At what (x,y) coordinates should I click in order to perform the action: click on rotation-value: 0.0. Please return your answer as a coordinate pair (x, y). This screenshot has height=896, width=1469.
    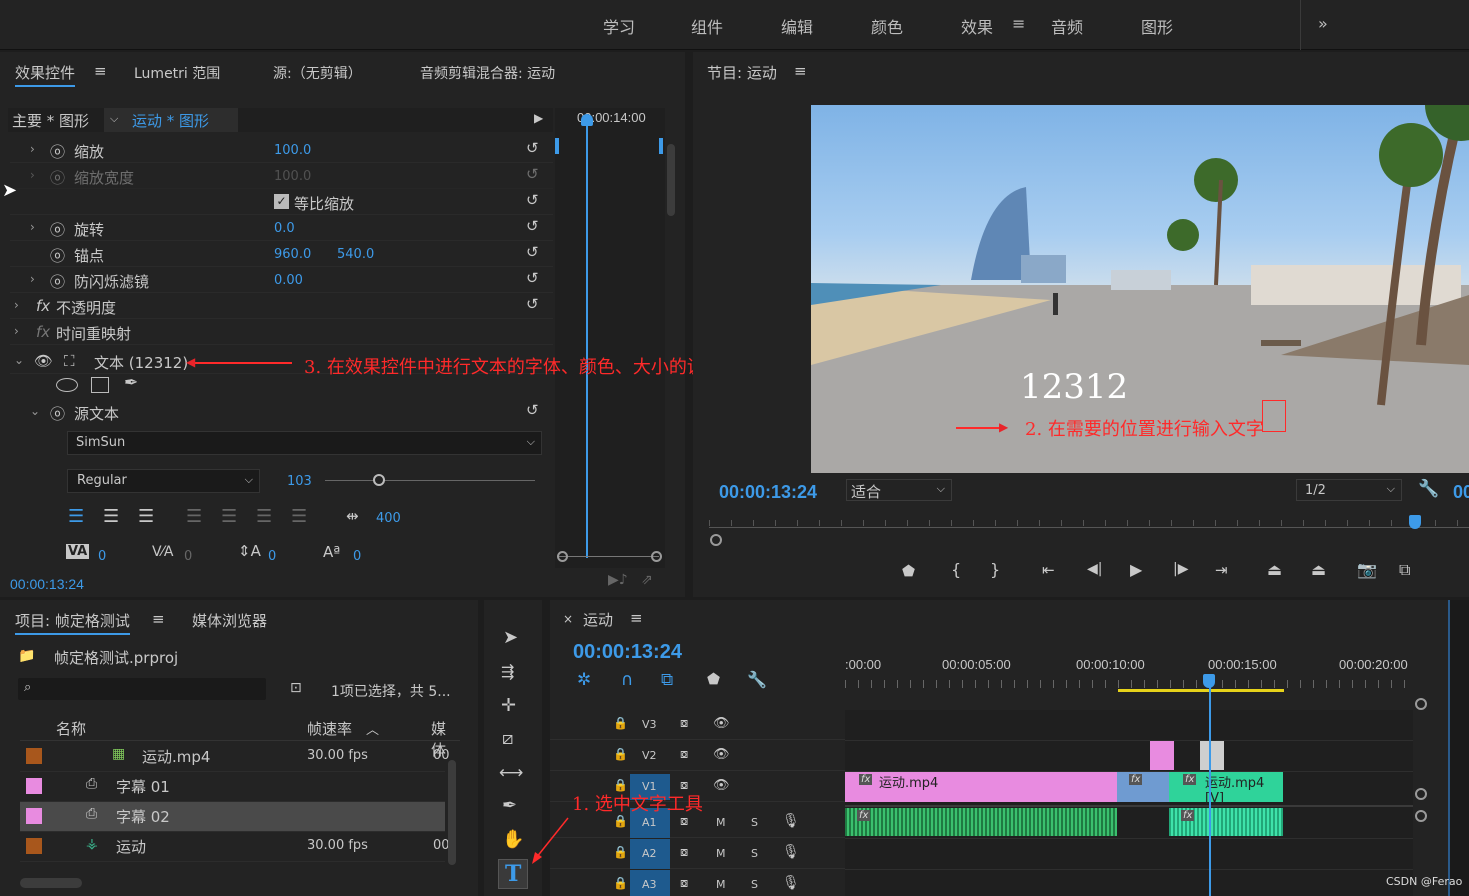
    Looking at the image, I should click on (284, 228).